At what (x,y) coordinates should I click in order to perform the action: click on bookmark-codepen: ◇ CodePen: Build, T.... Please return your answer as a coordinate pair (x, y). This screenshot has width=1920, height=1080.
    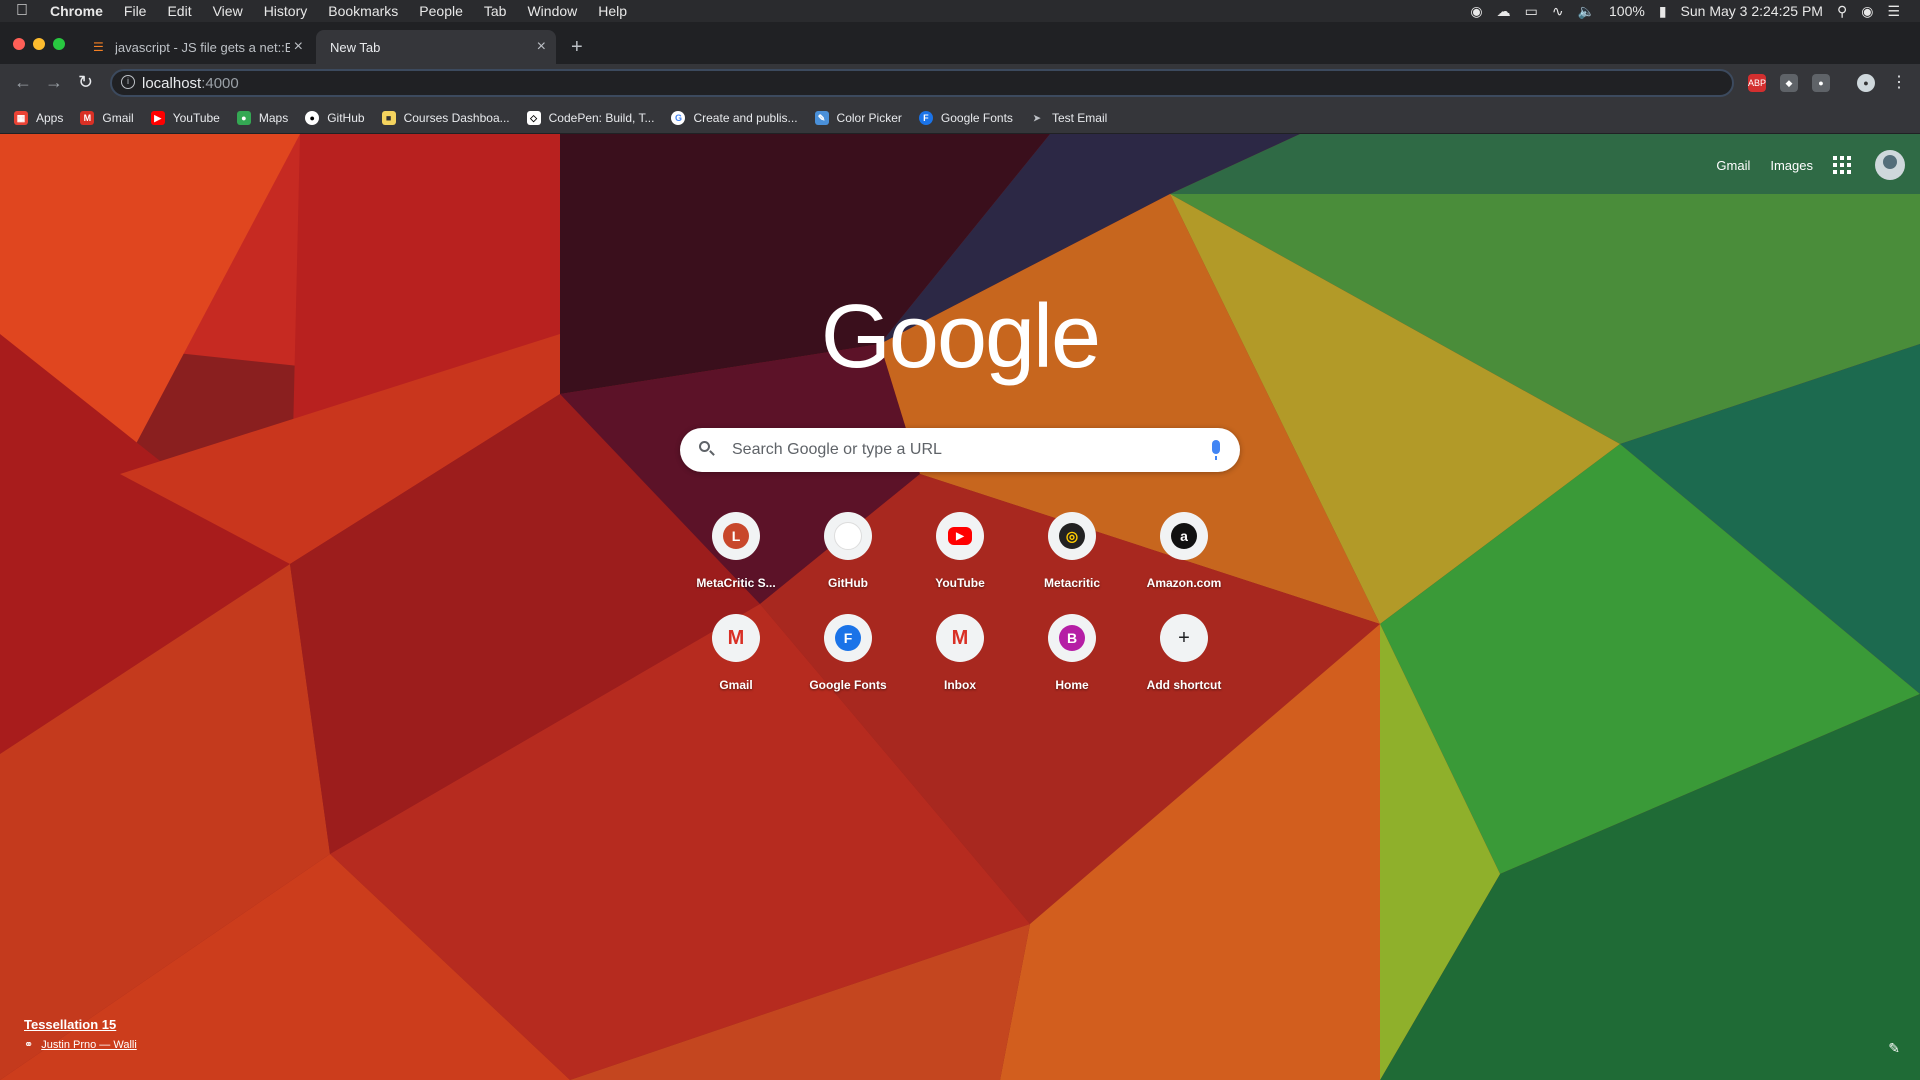
    Looking at the image, I should click on (590, 117).